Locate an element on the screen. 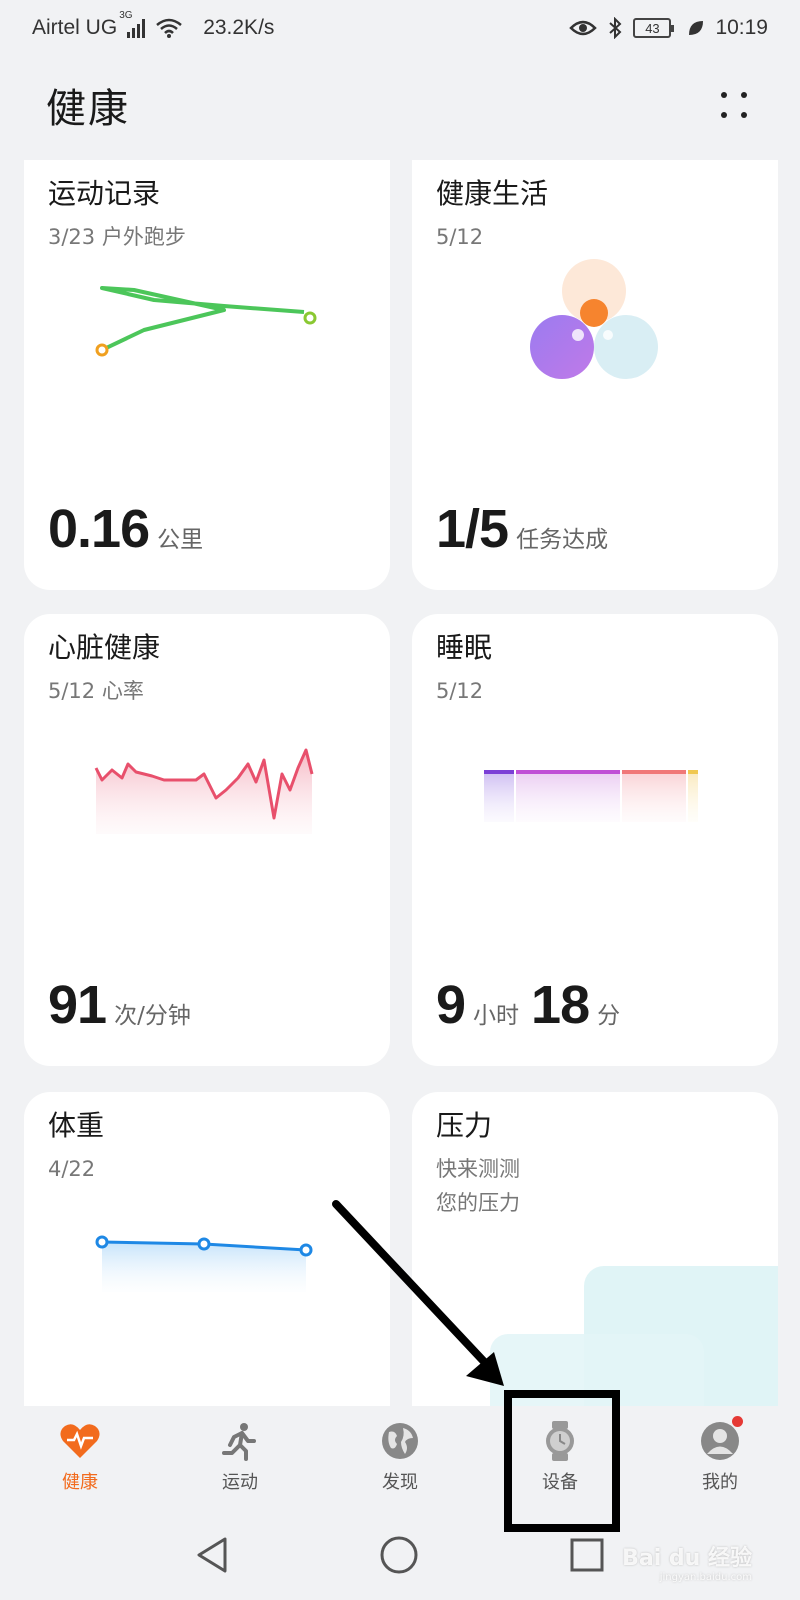  watermark-logo: Bai du 经验 jingyan.baidu.com is located at coordinates (687, 1564).